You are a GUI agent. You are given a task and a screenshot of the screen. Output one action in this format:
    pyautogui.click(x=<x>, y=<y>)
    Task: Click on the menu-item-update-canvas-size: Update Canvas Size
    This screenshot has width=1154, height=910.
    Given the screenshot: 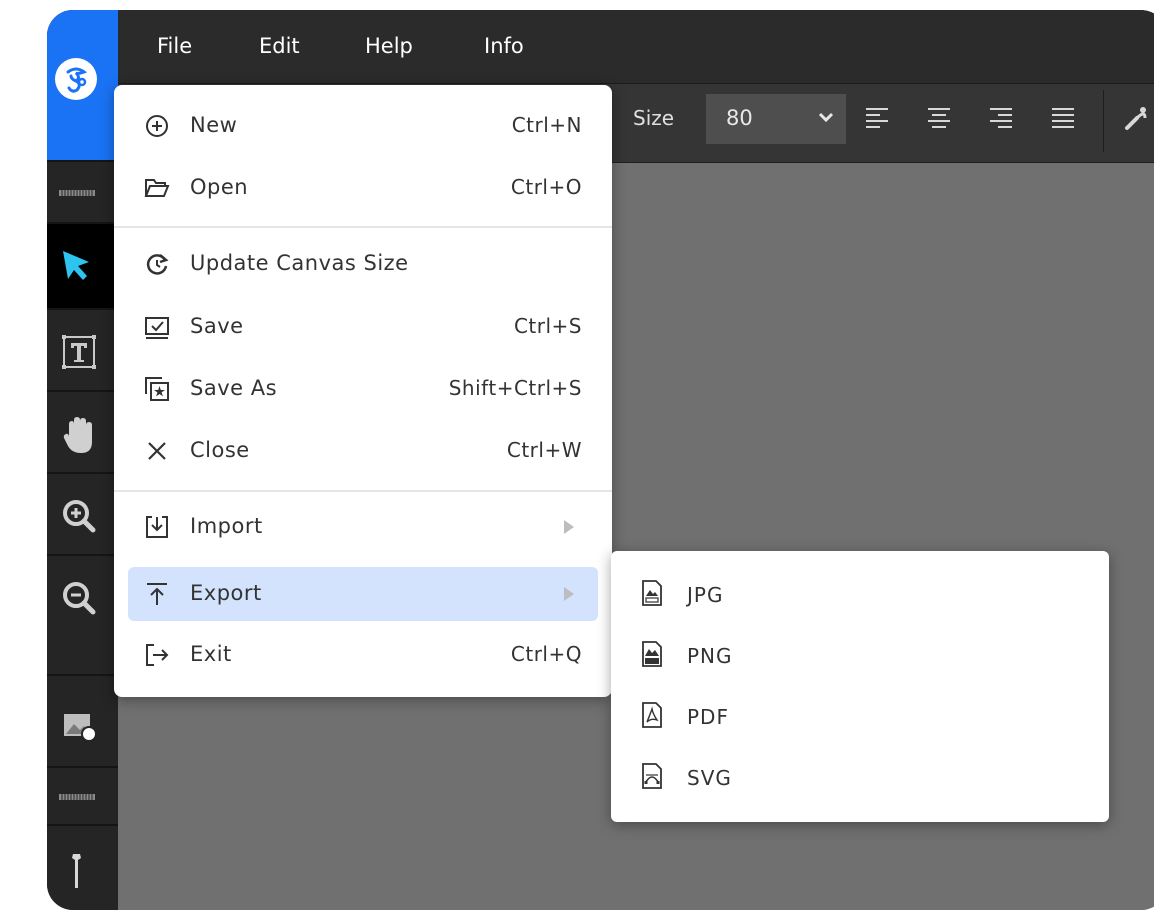 What is the action you would take?
    pyautogui.click(x=363, y=264)
    